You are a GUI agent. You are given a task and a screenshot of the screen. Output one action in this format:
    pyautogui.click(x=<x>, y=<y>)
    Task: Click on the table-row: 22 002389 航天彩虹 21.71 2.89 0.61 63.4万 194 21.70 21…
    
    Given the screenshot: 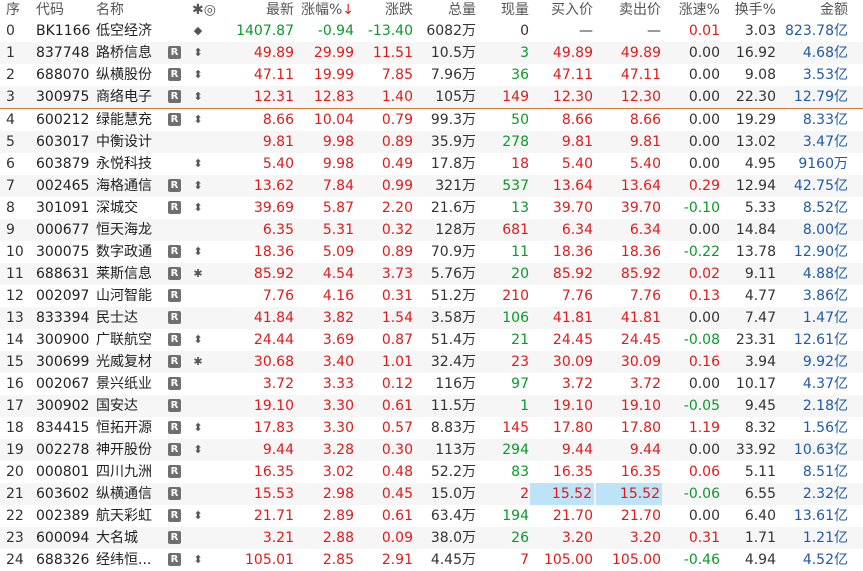 What is the action you would take?
    pyautogui.click(x=431, y=516)
    